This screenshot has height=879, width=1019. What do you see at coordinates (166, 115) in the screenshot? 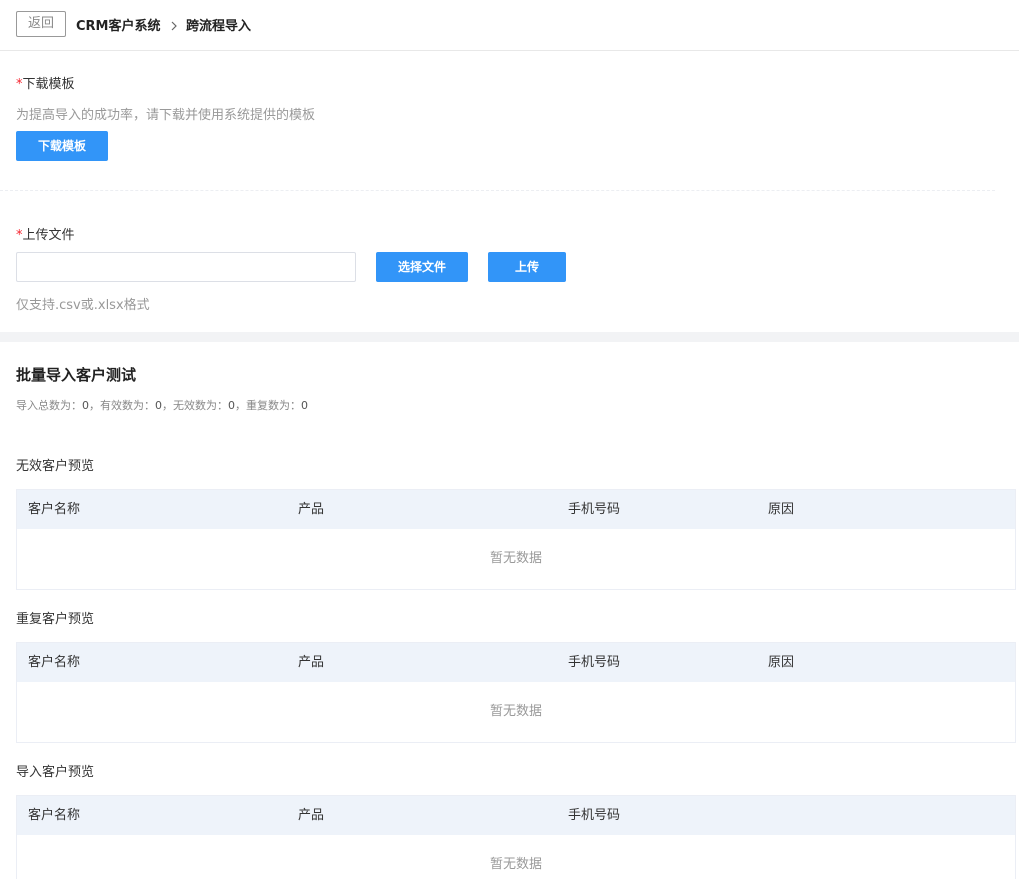
I see `download-template-hint: 为提高导入的成功率，请下载并使用系统提供的模板` at bounding box center [166, 115].